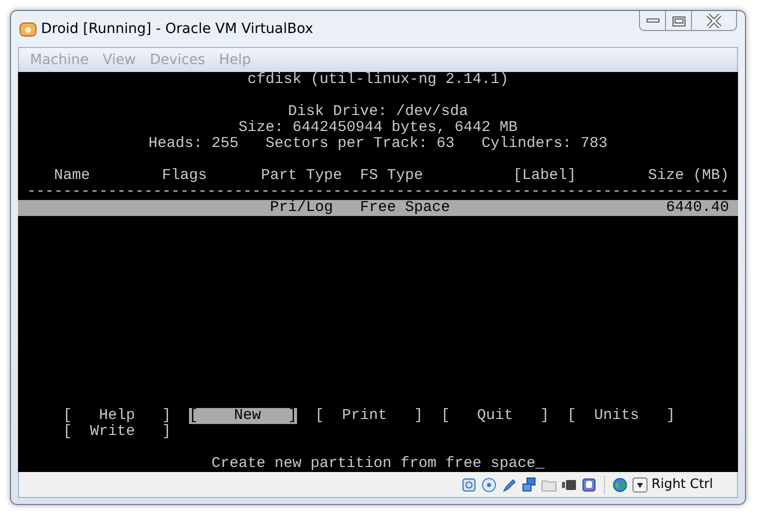 The height and width of the screenshot is (517, 759). Describe the element at coordinates (588, 484) in the screenshot. I see `chip-icon` at that location.